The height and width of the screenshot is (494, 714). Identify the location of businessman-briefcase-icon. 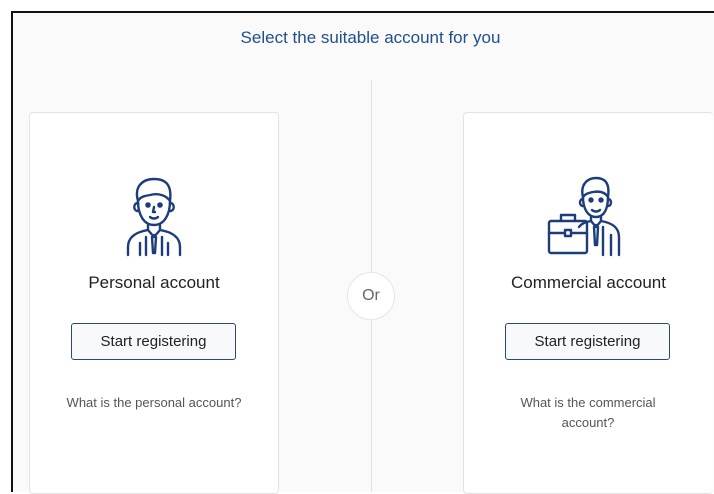
(588, 216).